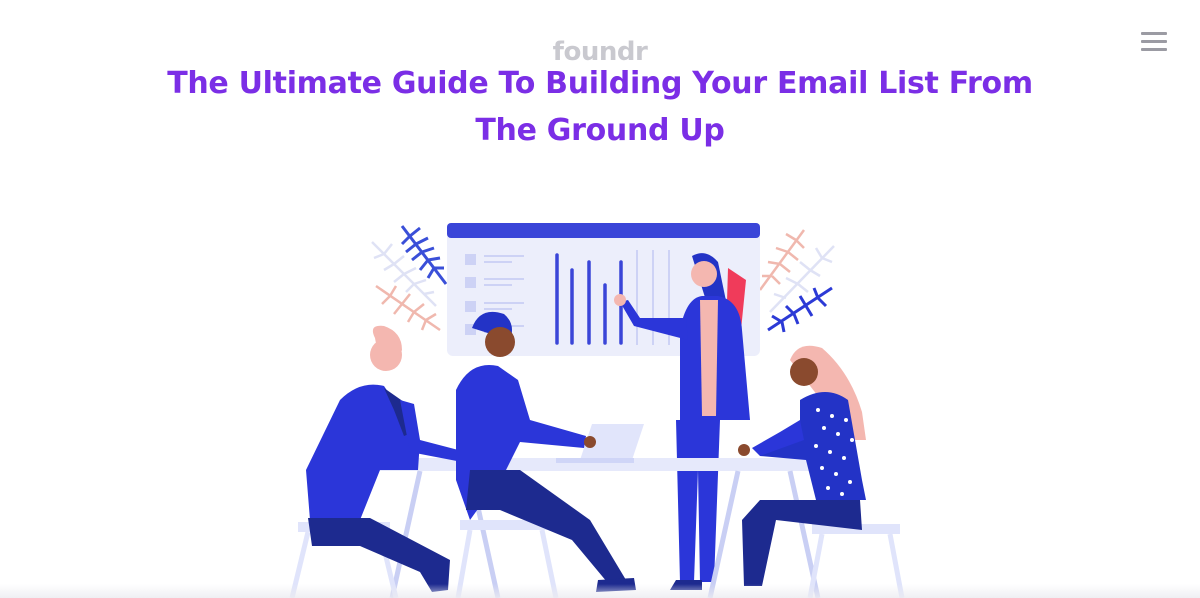  What do you see at coordinates (796, 281) in the screenshot?
I see `right-leaves-decoration` at bounding box center [796, 281].